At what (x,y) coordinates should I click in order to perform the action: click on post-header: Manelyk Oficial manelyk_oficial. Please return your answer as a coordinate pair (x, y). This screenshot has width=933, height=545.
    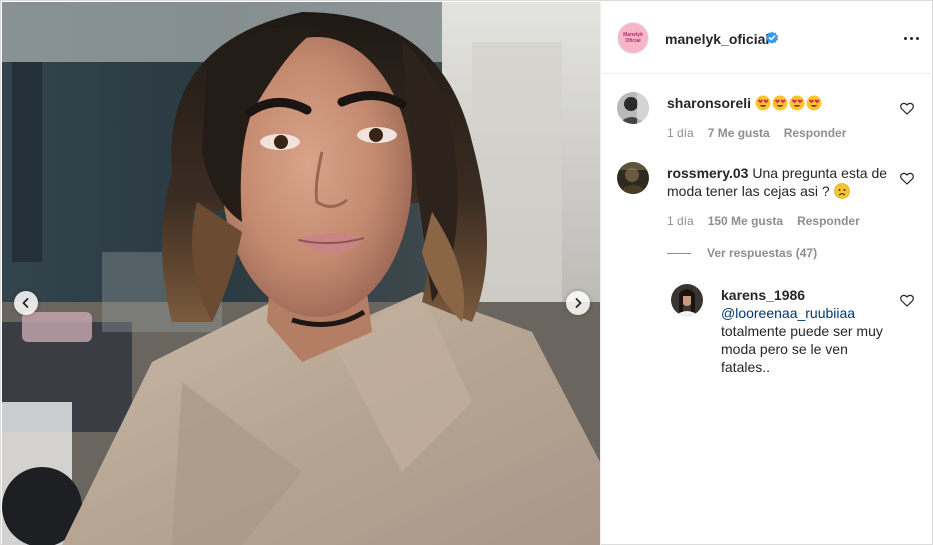
    Looking at the image, I should click on (767, 38).